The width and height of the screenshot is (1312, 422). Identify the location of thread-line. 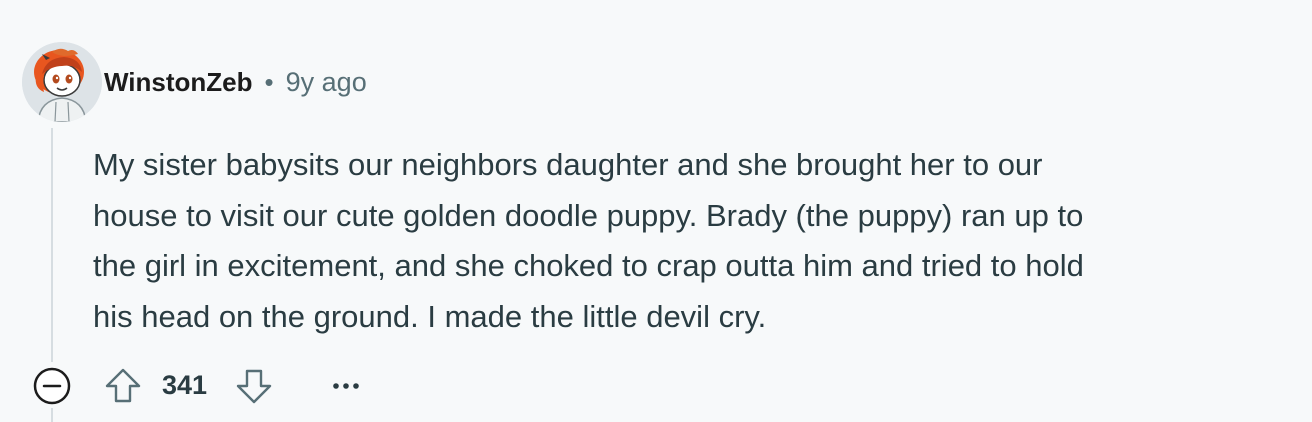
(52, 245).